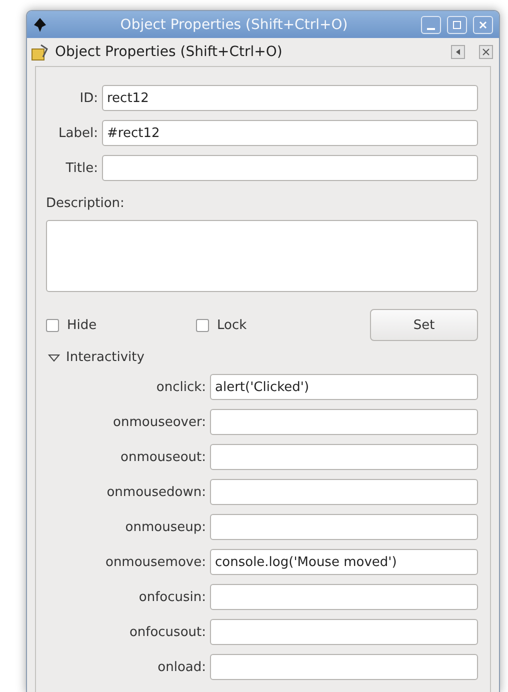 The width and height of the screenshot is (508, 692). I want to click on event-label: onmouseout:, so click(163, 457).